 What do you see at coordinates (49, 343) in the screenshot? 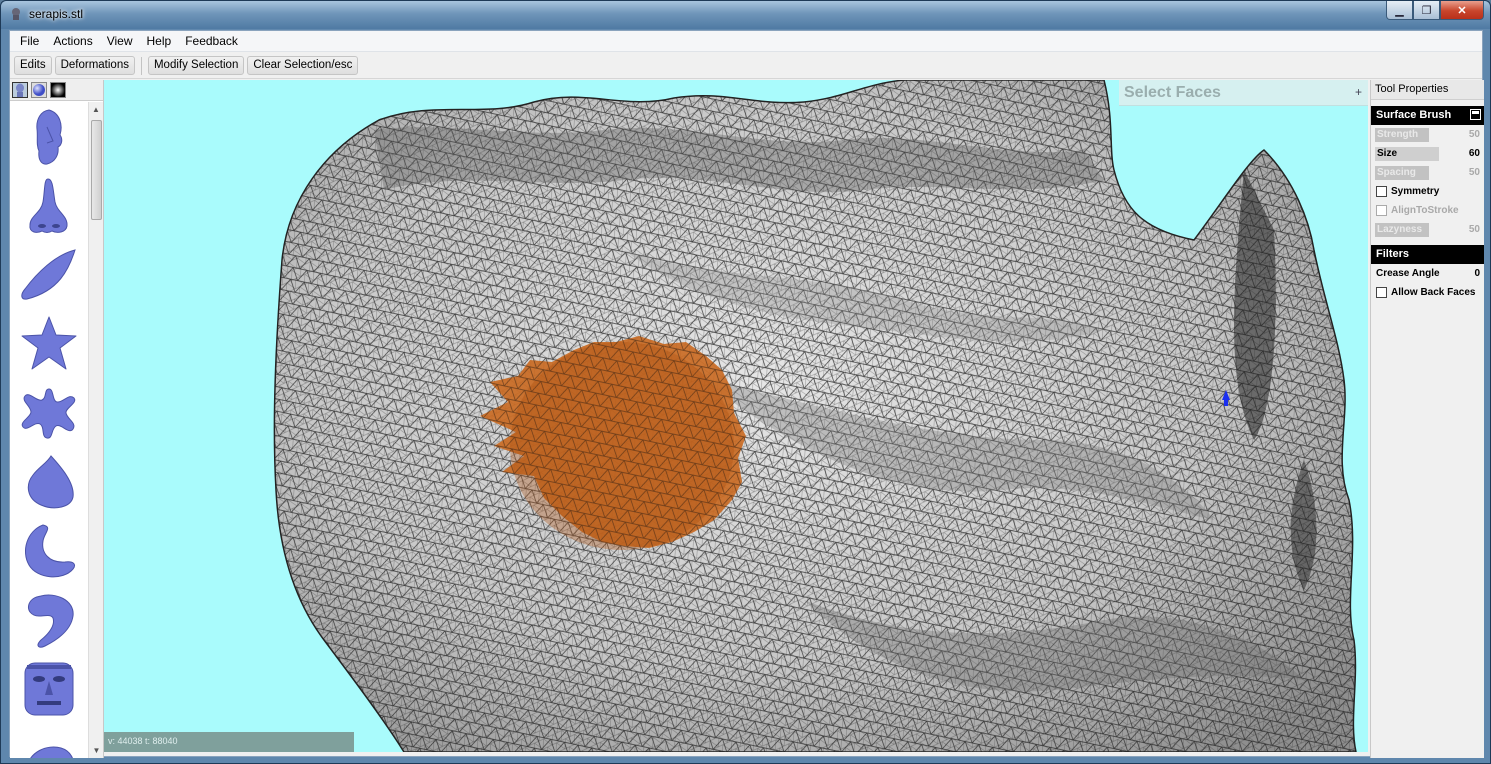
I see `star-shape-icon` at bounding box center [49, 343].